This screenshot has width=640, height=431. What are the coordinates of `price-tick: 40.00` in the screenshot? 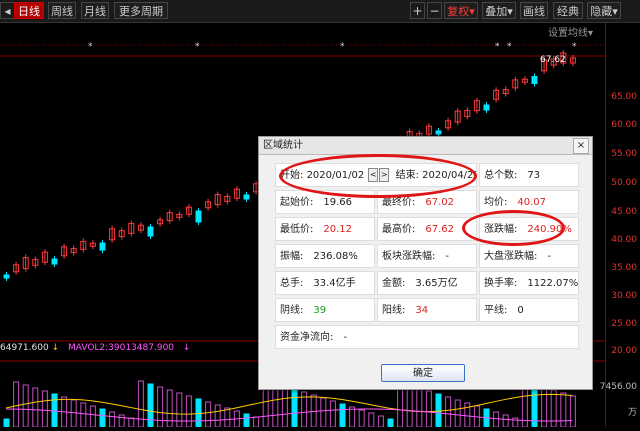 It's located at (624, 240).